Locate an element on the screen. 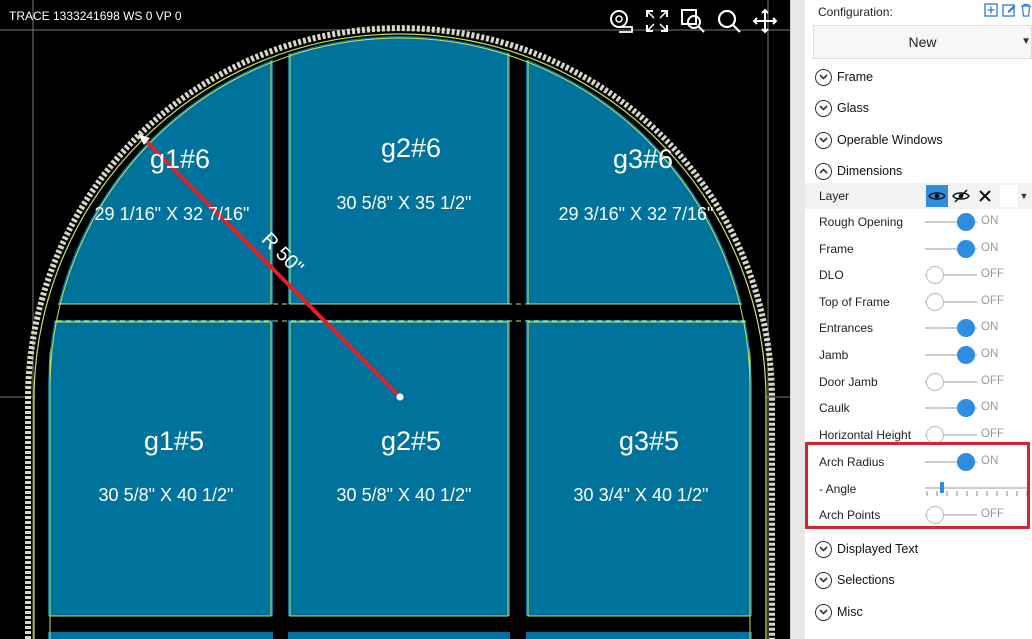 Image resolution: width=1032 pixels, height=639 pixels. section-selections: Selections is located at coordinates (855, 580).